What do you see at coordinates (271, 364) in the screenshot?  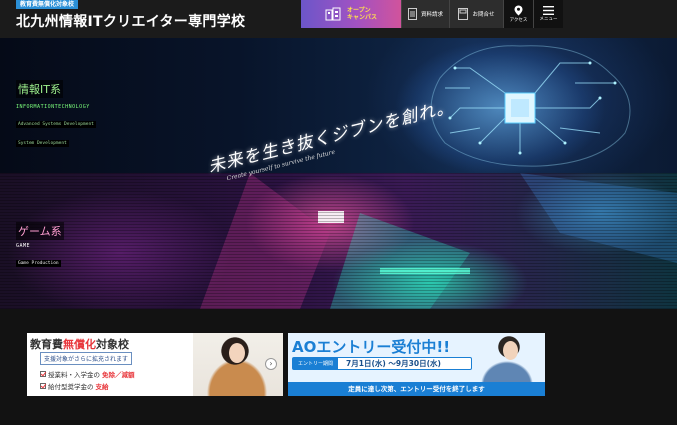 I see `chevron-right-icon: ›` at bounding box center [271, 364].